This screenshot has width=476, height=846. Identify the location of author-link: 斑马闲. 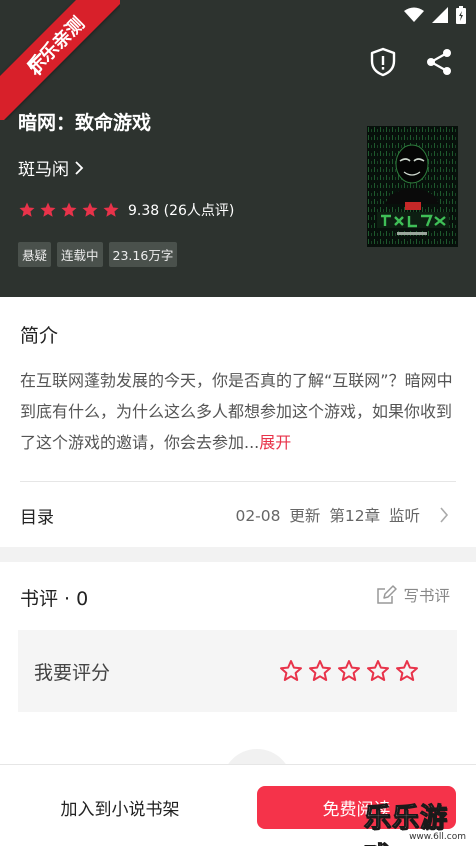
(51, 167).